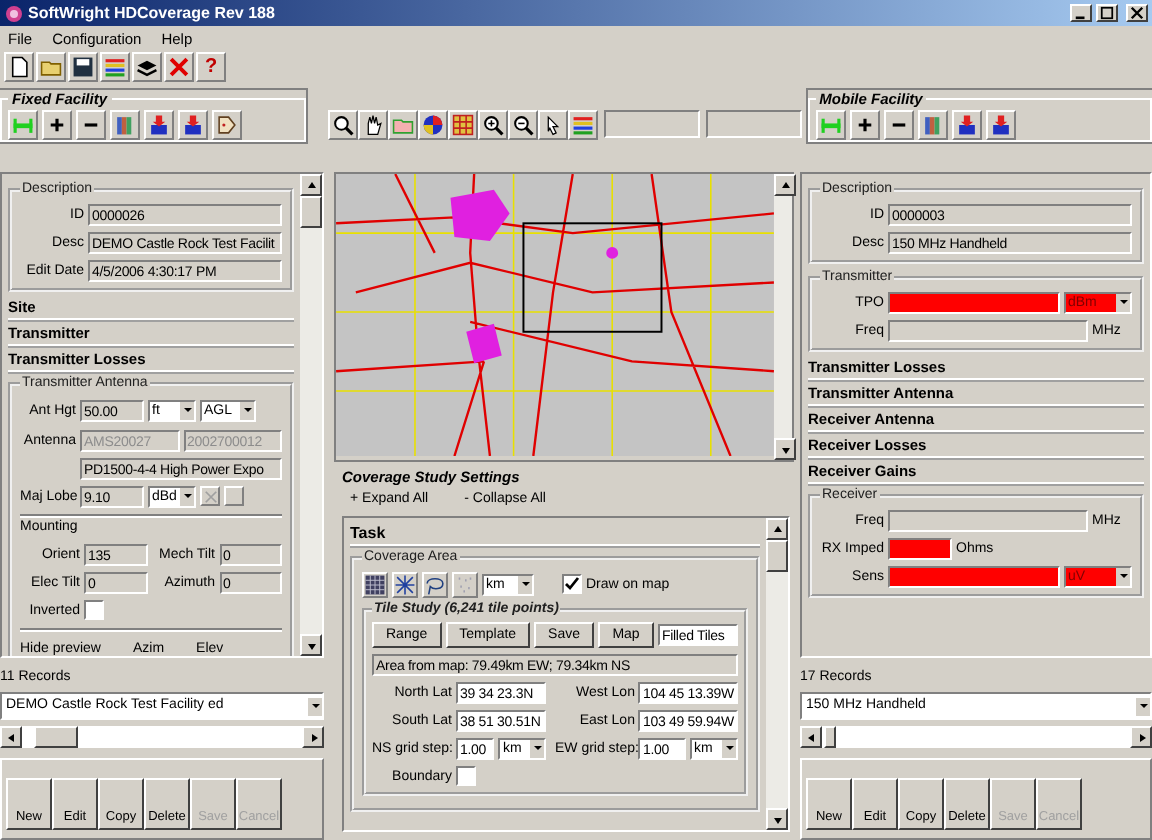 Image resolution: width=1152 pixels, height=840 pixels. I want to click on app-icon, so click(14, 13).